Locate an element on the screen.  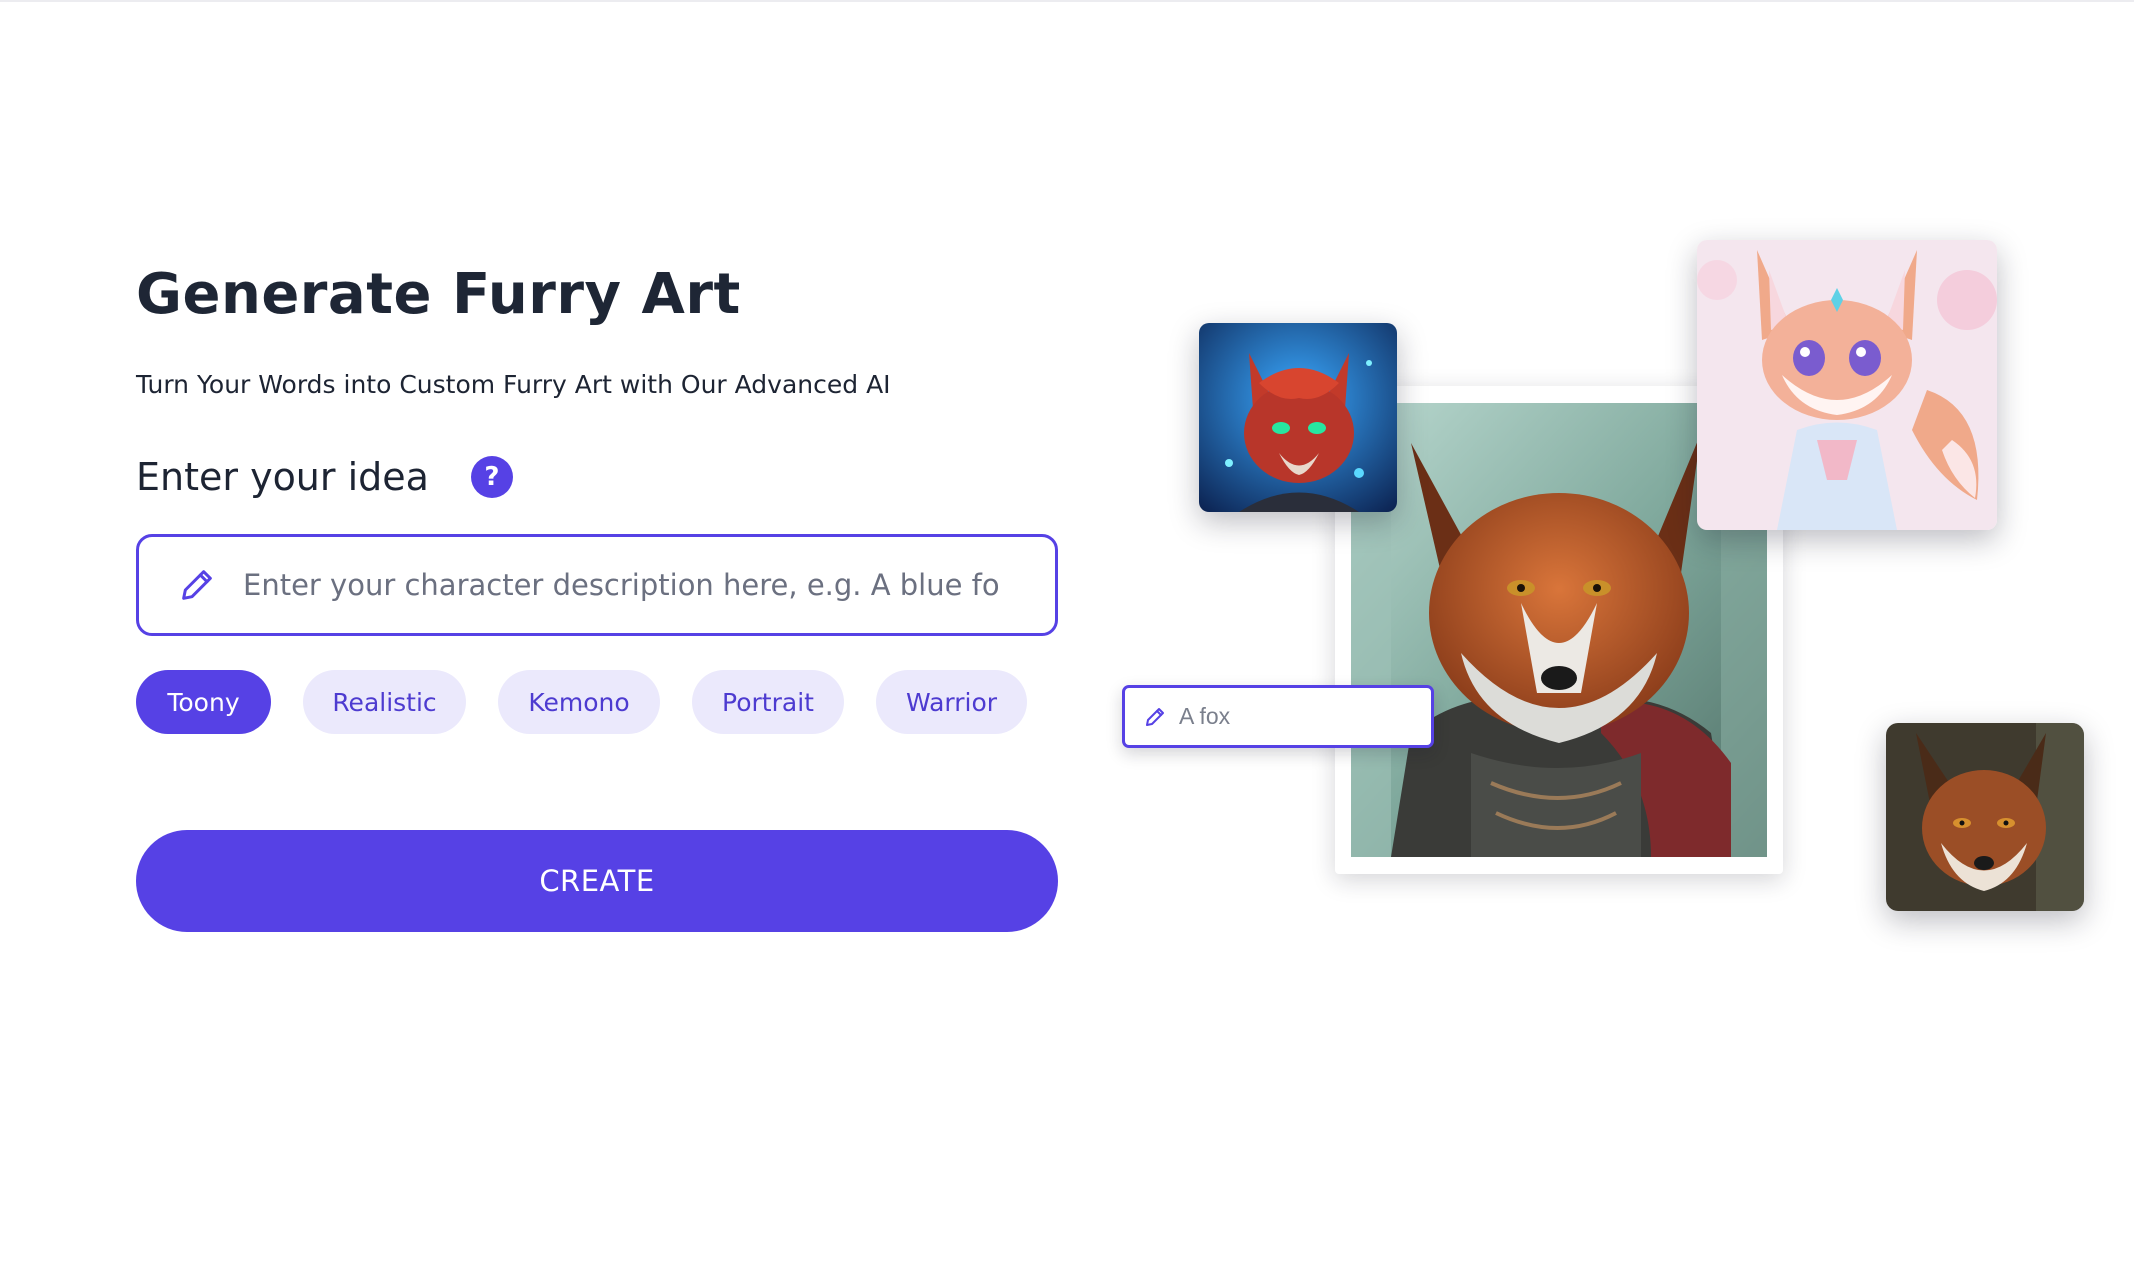
style-chip-toony: Toony is located at coordinates (203, 702).